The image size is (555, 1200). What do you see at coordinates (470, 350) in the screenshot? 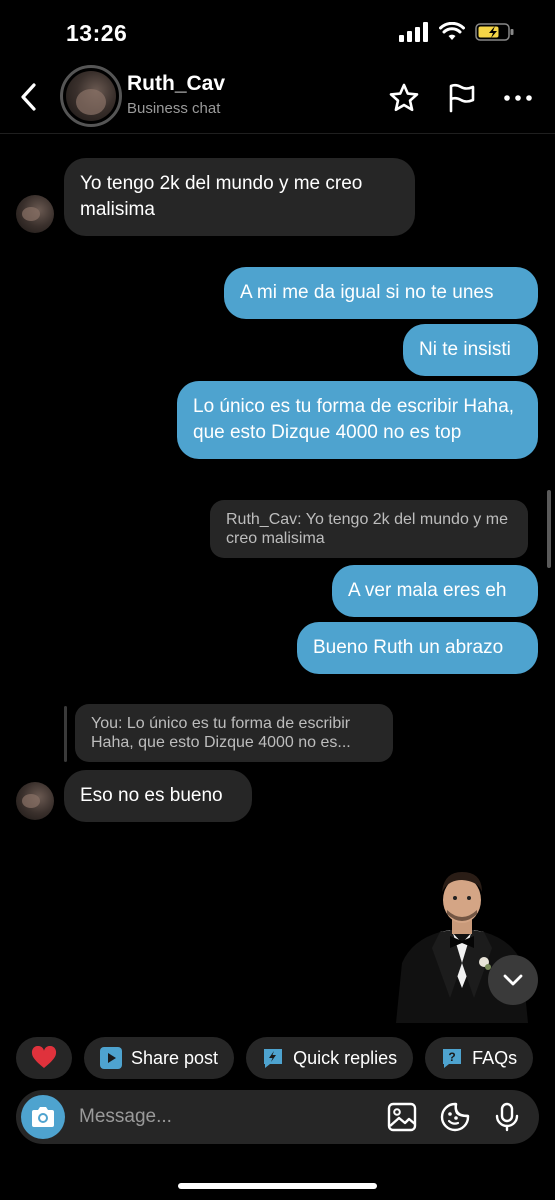
I see `message-outgoing: Ni te insisti` at bounding box center [470, 350].